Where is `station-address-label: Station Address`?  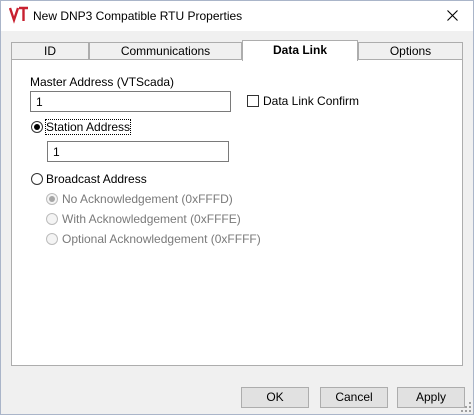
station-address-label: Station Address is located at coordinates (88, 127).